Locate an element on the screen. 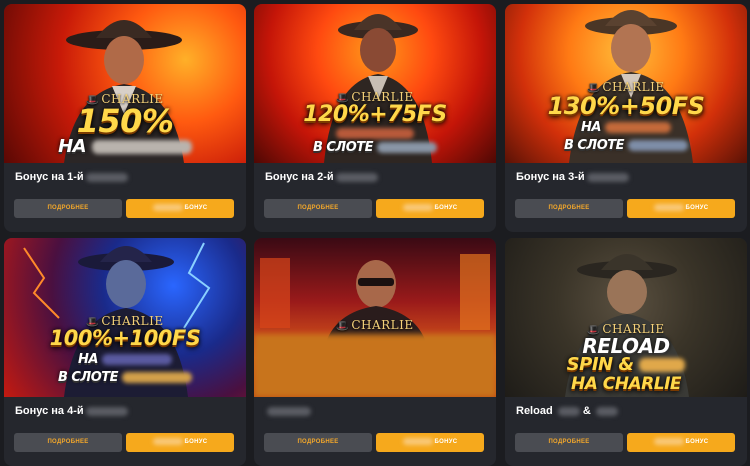 This screenshot has height=466, width=750. bonus-title is located at coordinates (288, 413).